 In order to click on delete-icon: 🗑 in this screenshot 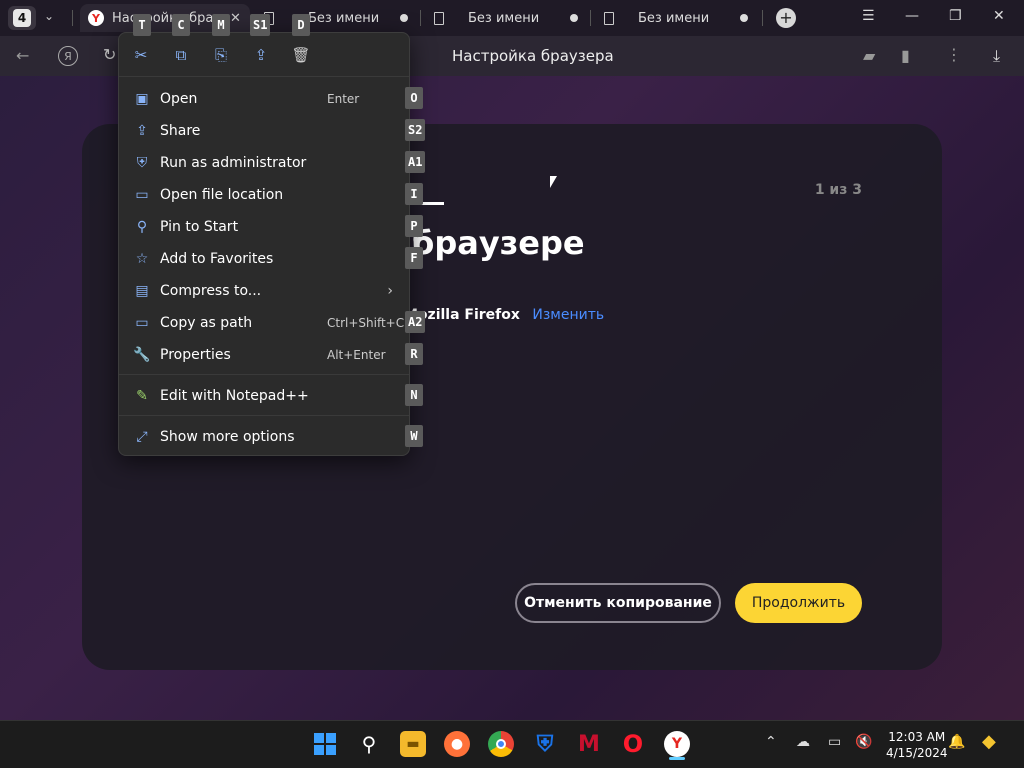, I will do `click(301, 55)`.